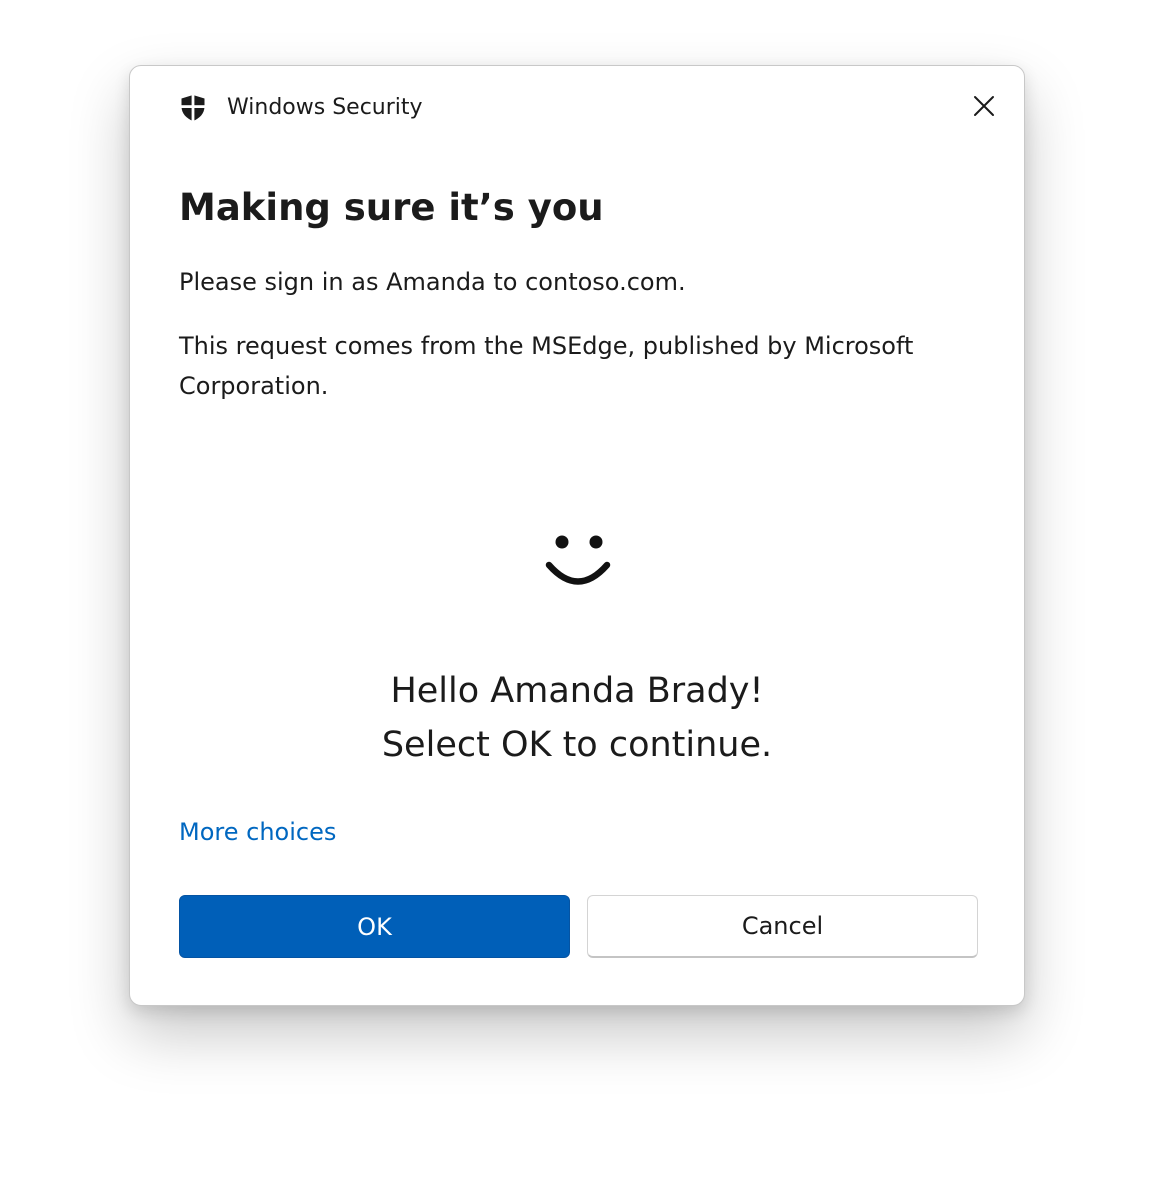  I want to click on ok-button: OK, so click(374, 926).